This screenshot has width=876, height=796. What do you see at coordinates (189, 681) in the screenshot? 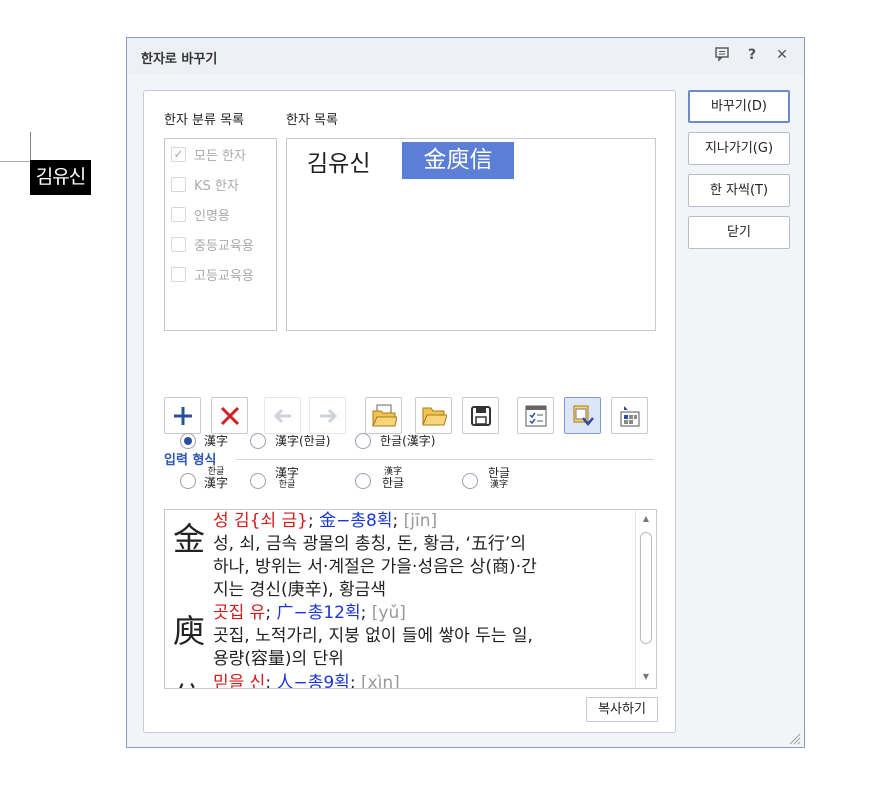
I see `entry-char-3: 信` at bounding box center [189, 681].